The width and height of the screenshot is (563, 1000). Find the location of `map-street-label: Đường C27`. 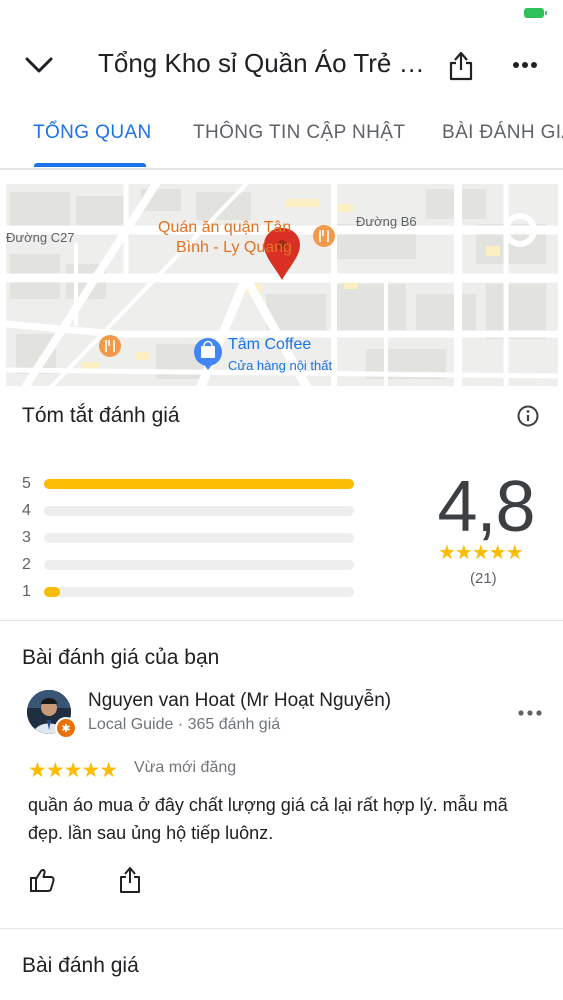

map-street-label: Đường C27 is located at coordinates (40, 237).